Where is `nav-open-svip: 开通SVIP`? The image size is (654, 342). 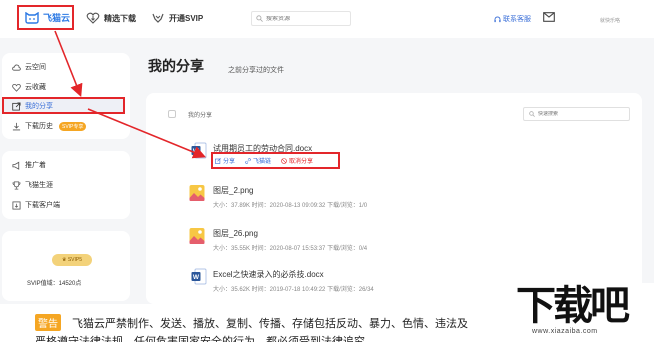
nav-open-svip: 开通SVIP is located at coordinates (177, 18).